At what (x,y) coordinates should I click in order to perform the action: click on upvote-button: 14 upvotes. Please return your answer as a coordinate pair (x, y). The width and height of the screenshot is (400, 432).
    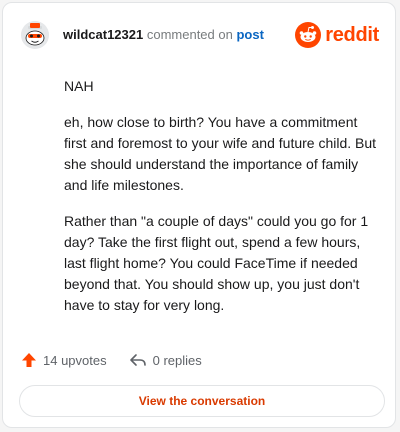
    Looking at the image, I should click on (64, 360).